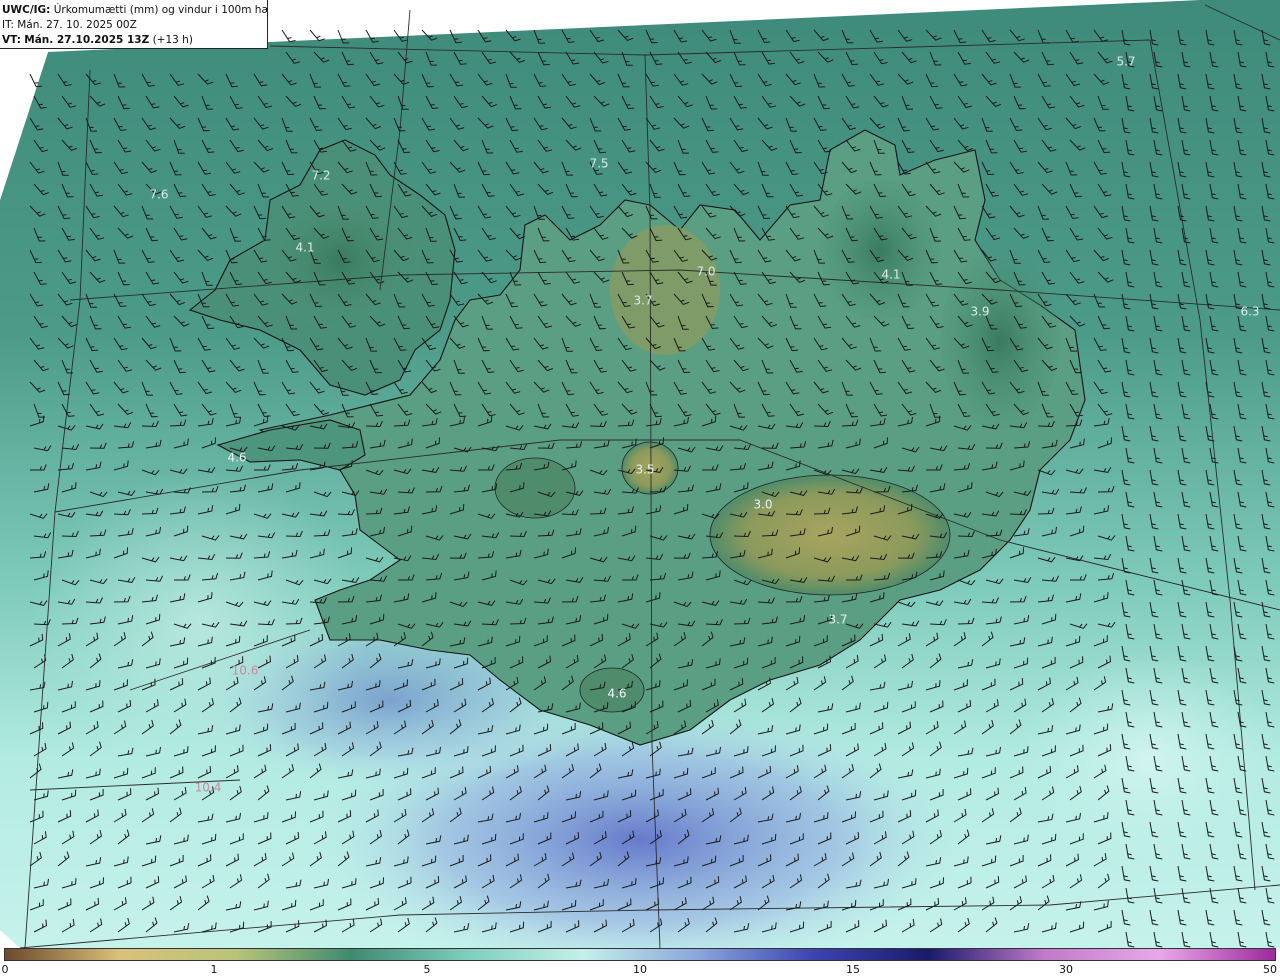 This screenshot has height=978, width=1280. I want to click on precip-colorbar, so click(640, 954).